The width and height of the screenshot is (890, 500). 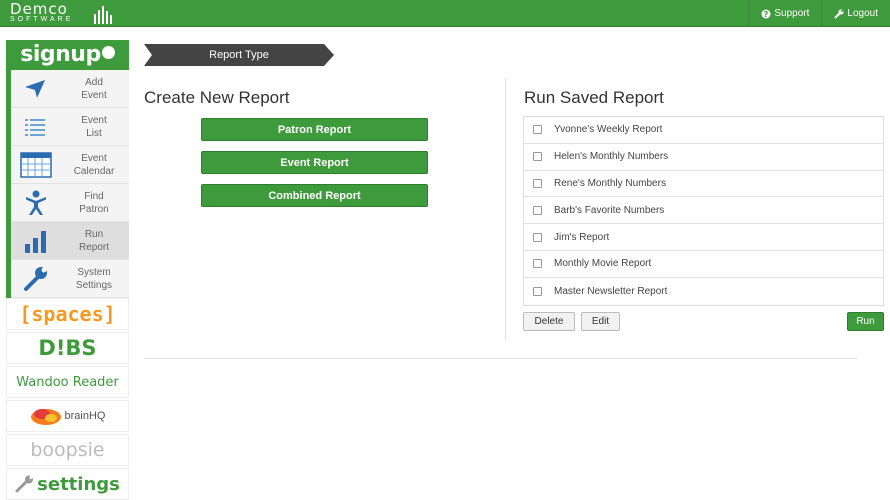 What do you see at coordinates (42, 19) in the screenshot?
I see `brand-subtitle: SOFTWARE` at bounding box center [42, 19].